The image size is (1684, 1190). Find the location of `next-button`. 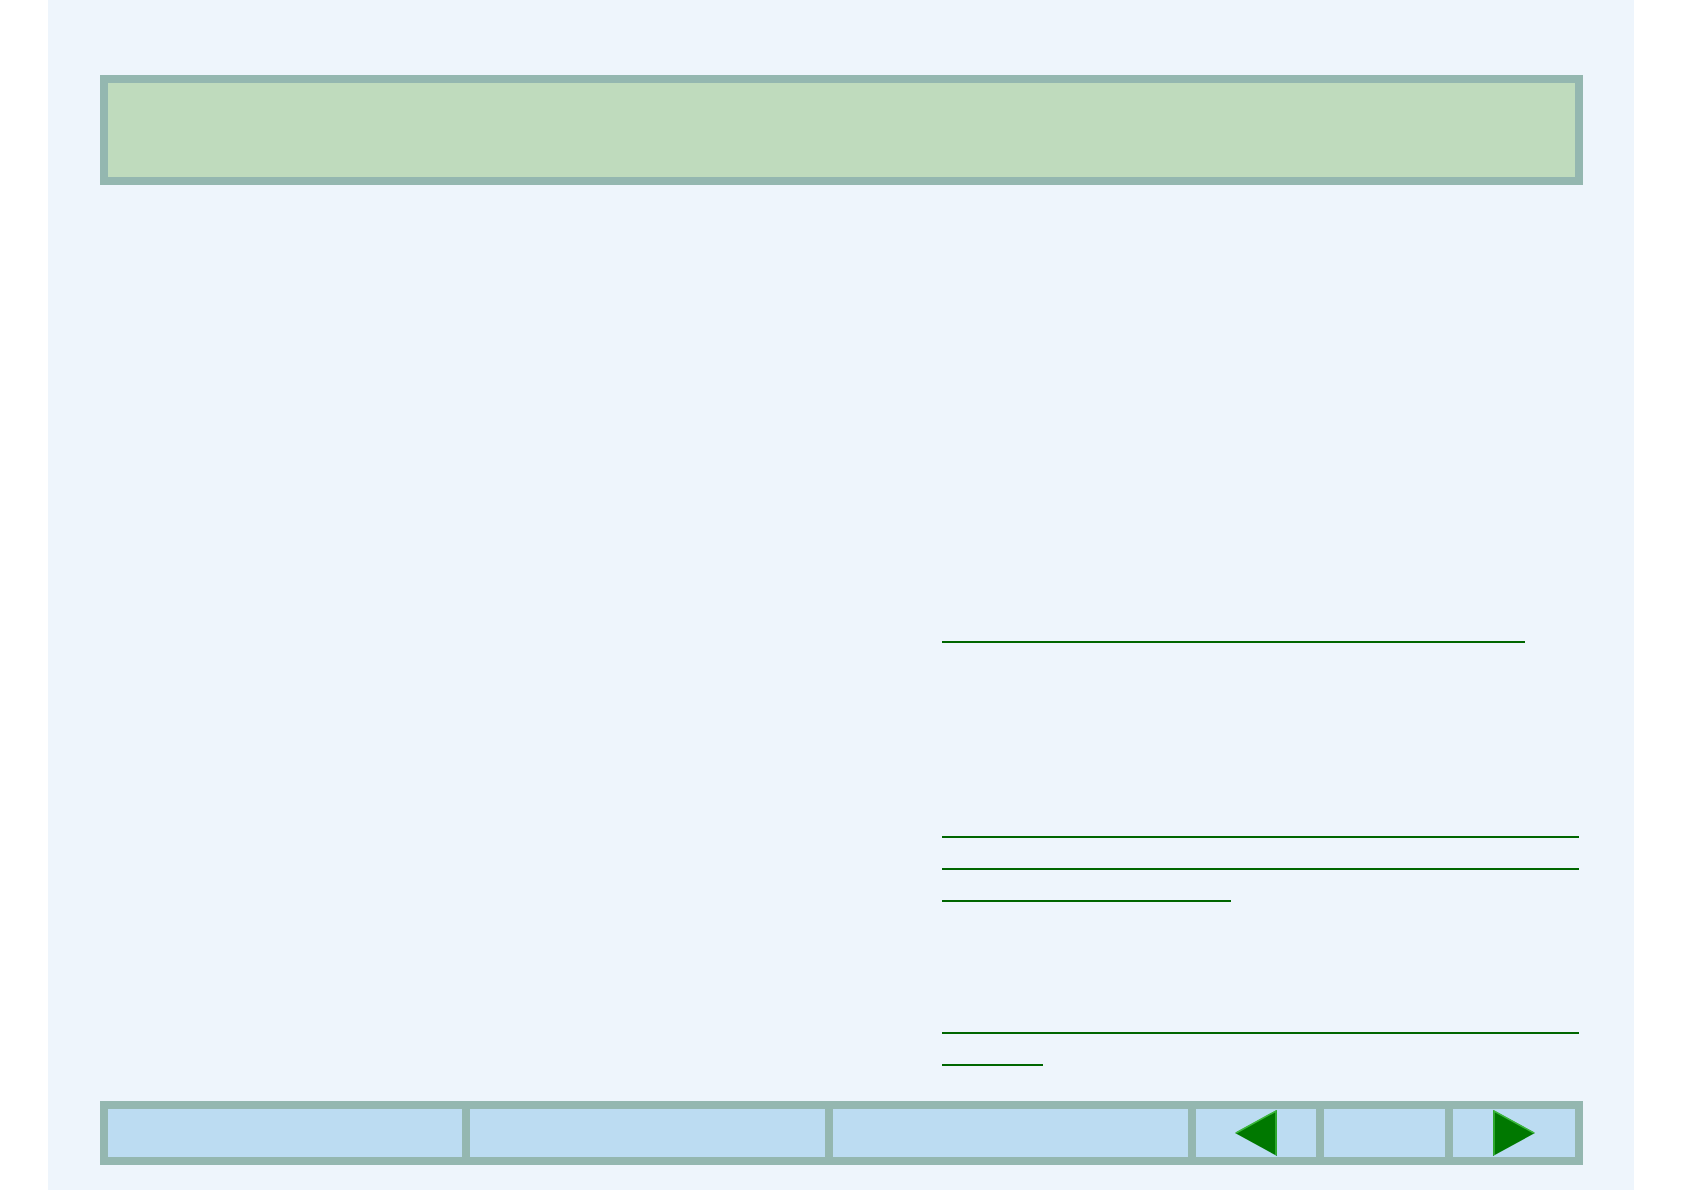

next-button is located at coordinates (1514, 1133).